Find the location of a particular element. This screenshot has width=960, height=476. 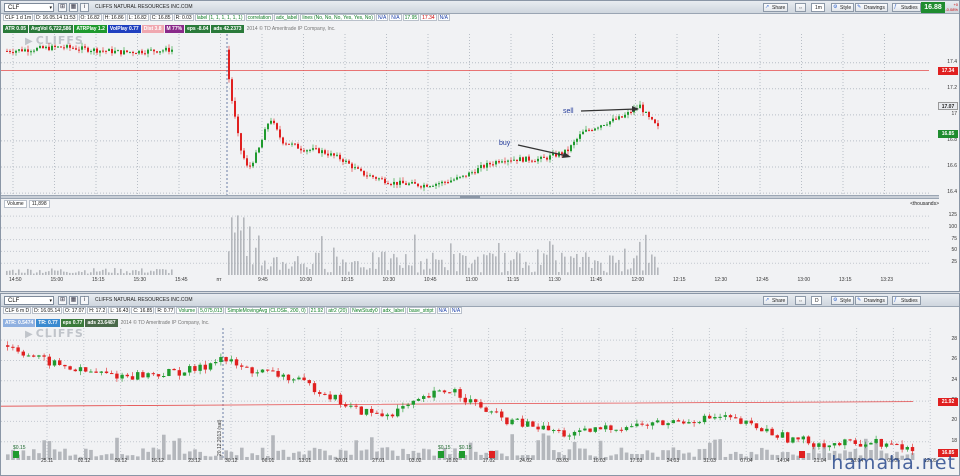

timeframe-selector: 1m is located at coordinates (818, 7).